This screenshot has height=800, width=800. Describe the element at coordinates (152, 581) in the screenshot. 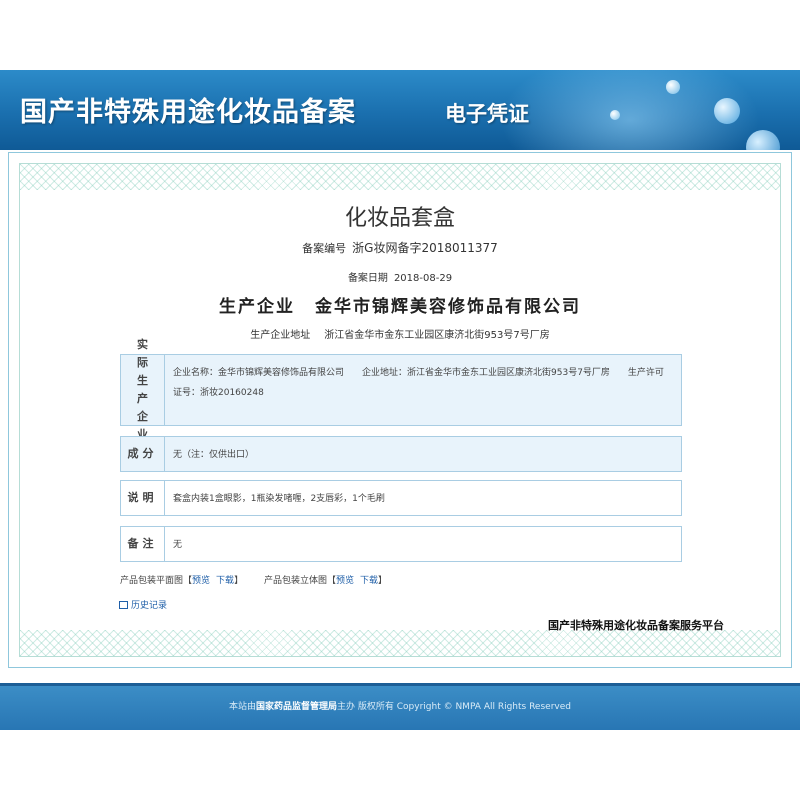

I see `flat-packaging-label: 产品包装平面图` at that location.